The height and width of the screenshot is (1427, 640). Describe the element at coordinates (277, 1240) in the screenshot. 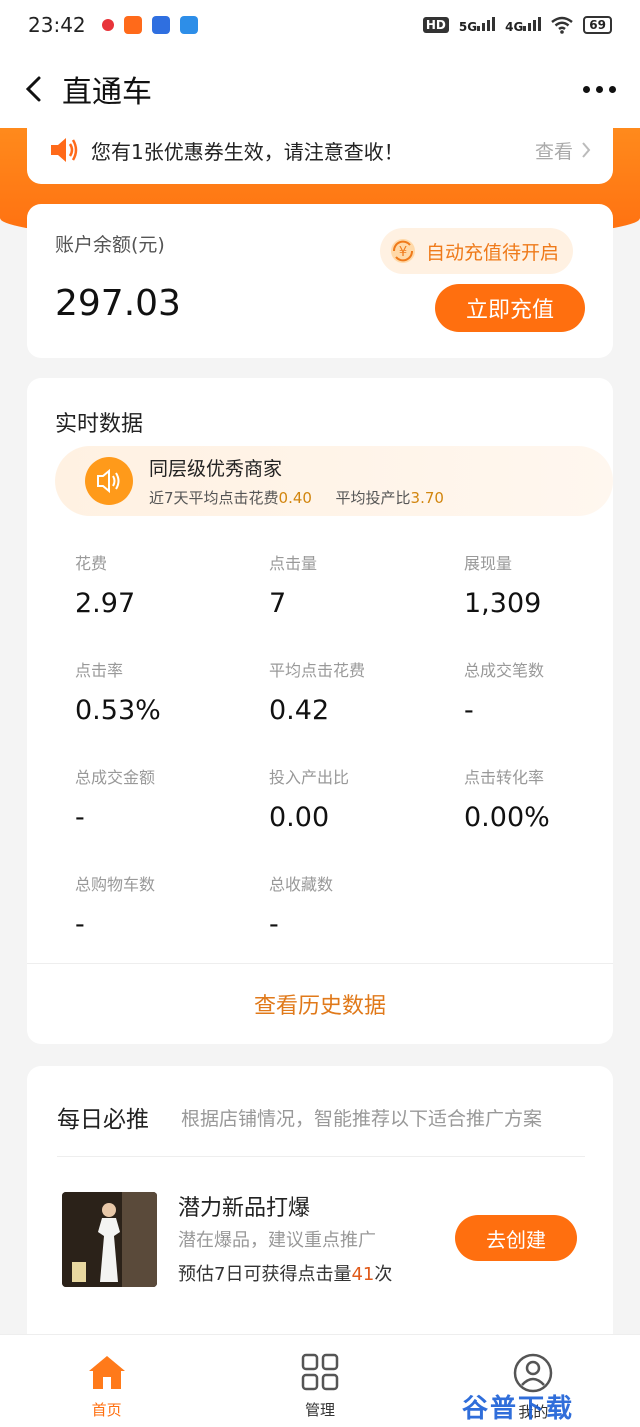

I see `plan-description: 潜在爆品，建议重点推广` at that location.